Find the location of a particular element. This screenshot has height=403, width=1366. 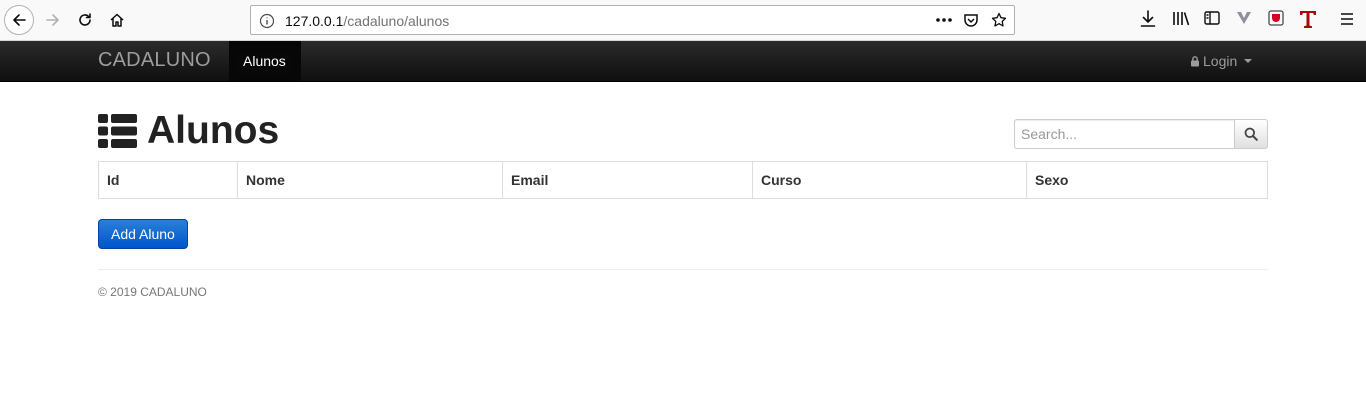

nav-item-label: Alunos is located at coordinates (264, 61).